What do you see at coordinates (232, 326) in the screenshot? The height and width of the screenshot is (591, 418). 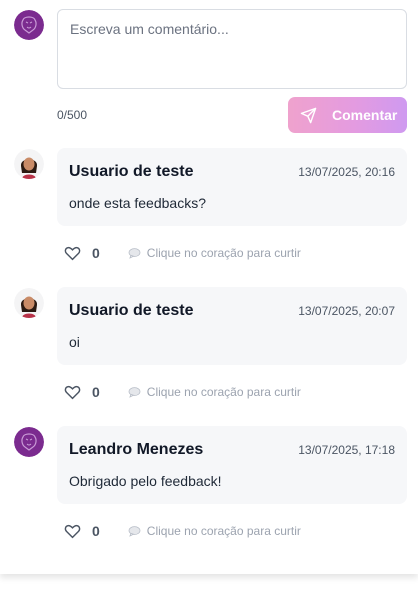 I see `comment-card: Usuario de teste 13/07/2025, 20:07 oi` at bounding box center [232, 326].